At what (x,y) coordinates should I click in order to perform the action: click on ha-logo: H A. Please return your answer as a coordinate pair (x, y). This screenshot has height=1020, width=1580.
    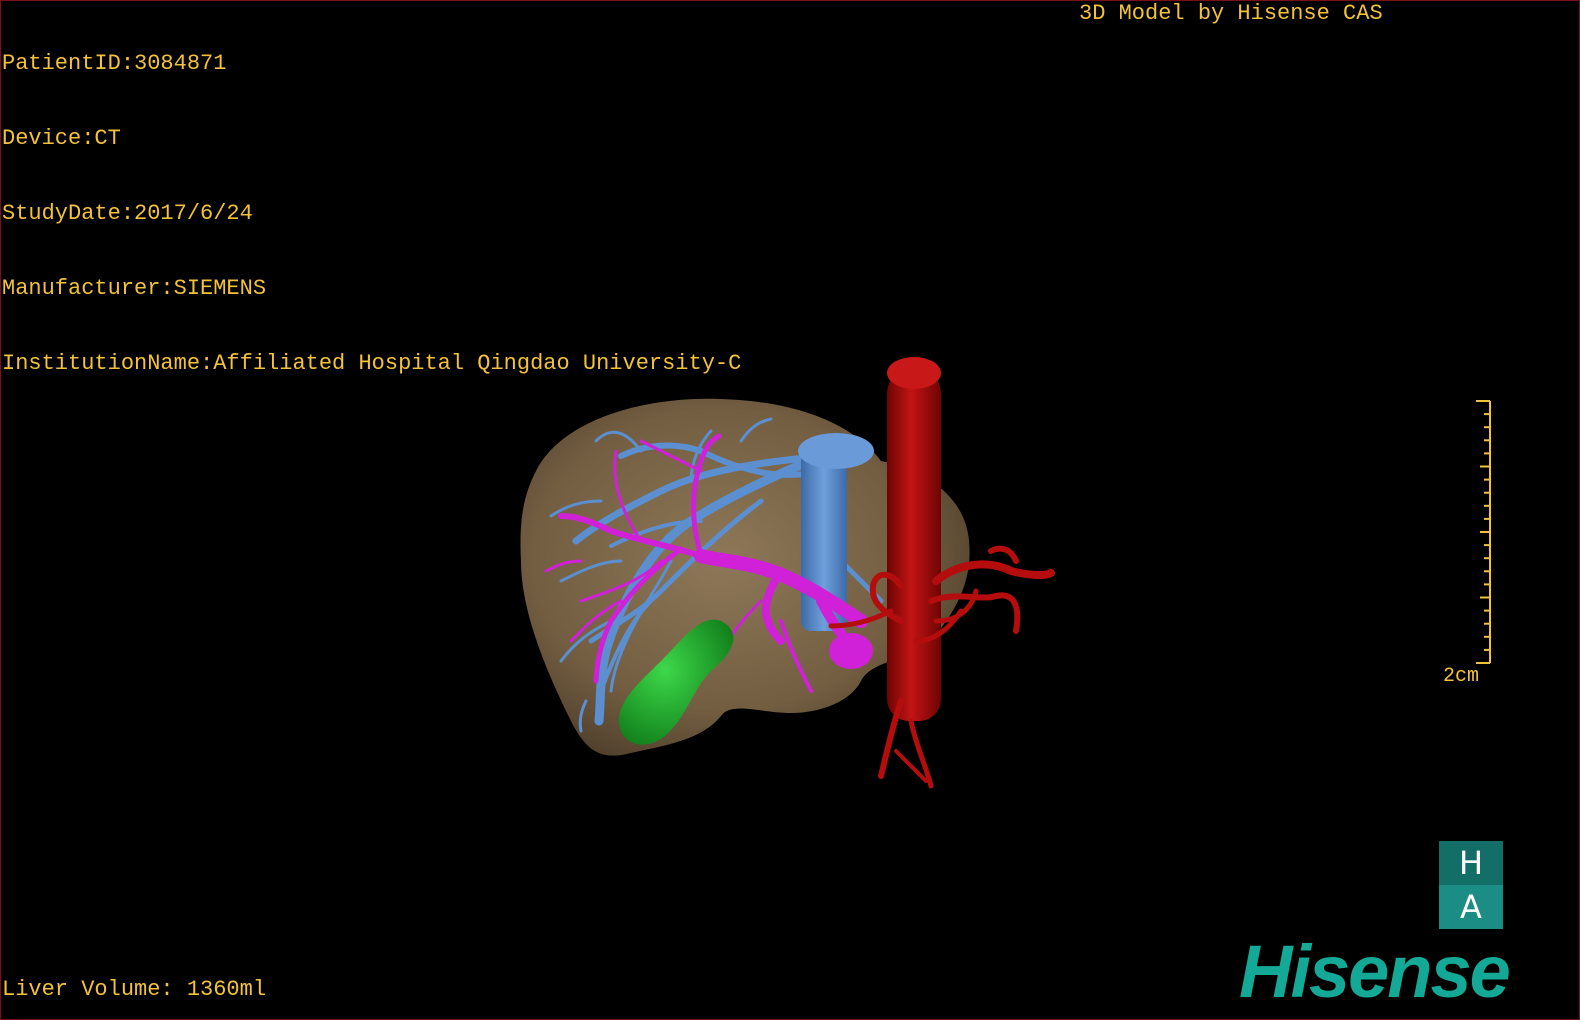
    Looking at the image, I should click on (1471, 885).